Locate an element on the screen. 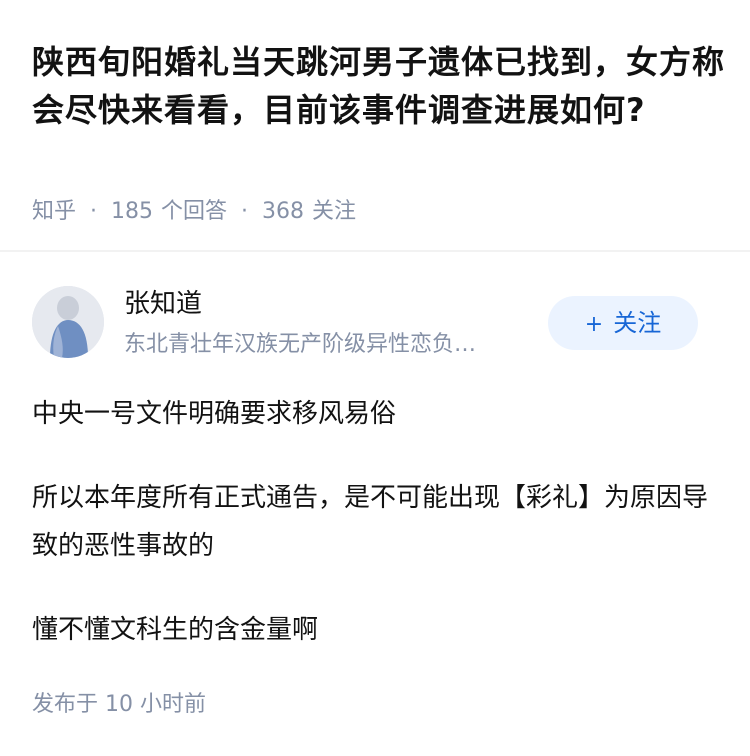 The width and height of the screenshot is (750, 756). answer-paragraph: 中央一号文件明确要求移风易俗 is located at coordinates (214, 414).